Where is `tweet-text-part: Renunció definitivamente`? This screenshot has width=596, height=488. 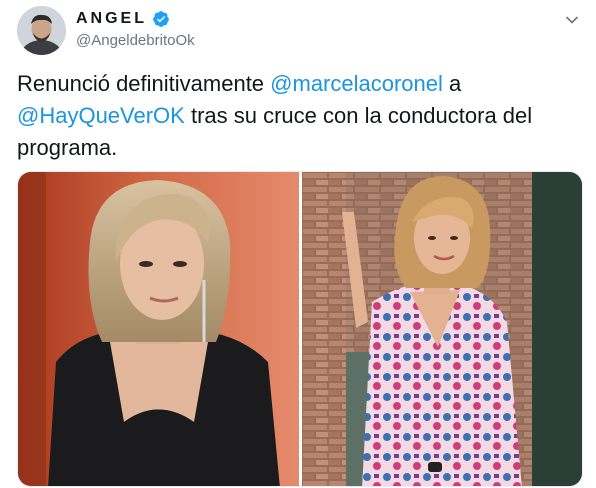
tweet-text-part: Renunció definitivamente is located at coordinates (144, 83).